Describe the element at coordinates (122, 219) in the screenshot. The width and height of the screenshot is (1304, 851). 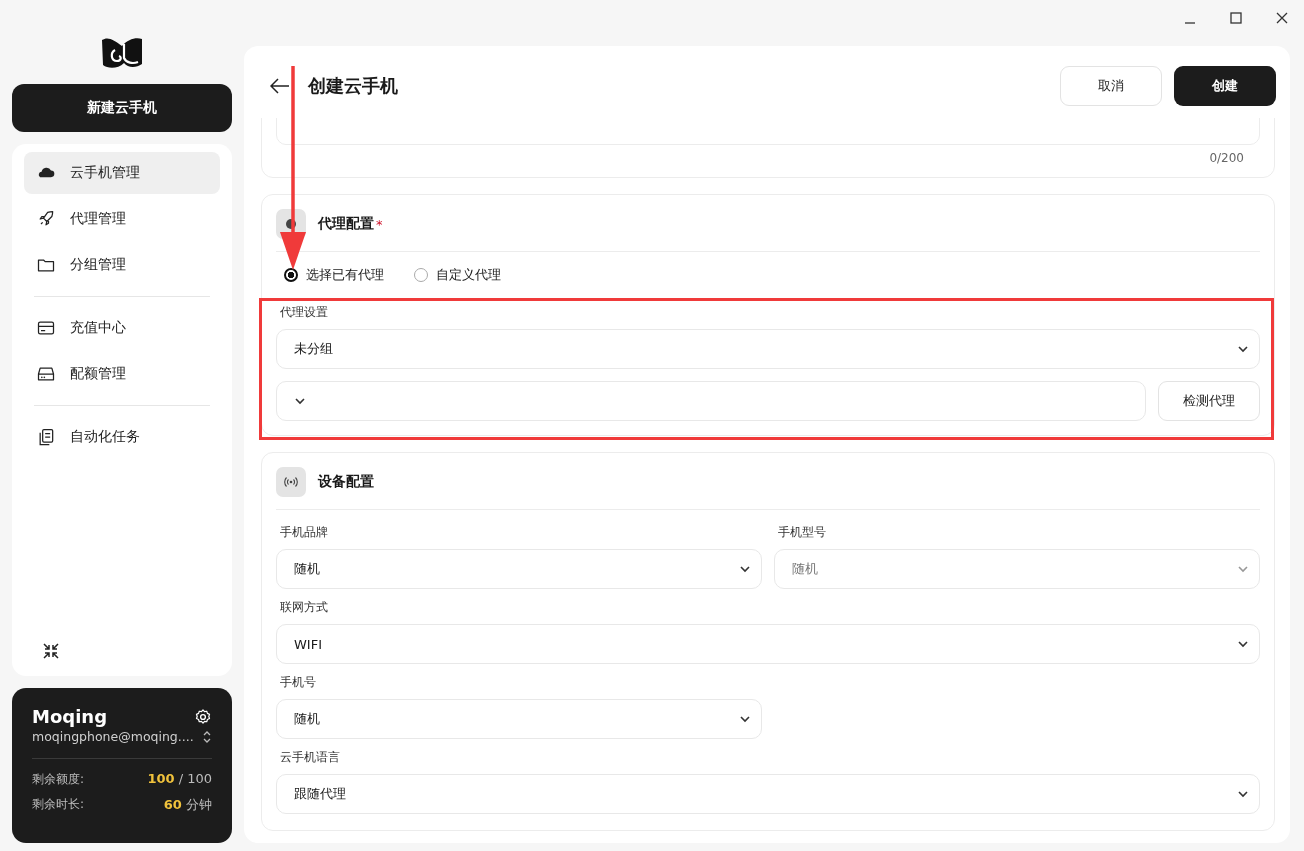
I see `nav-item: 代理管理` at that location.